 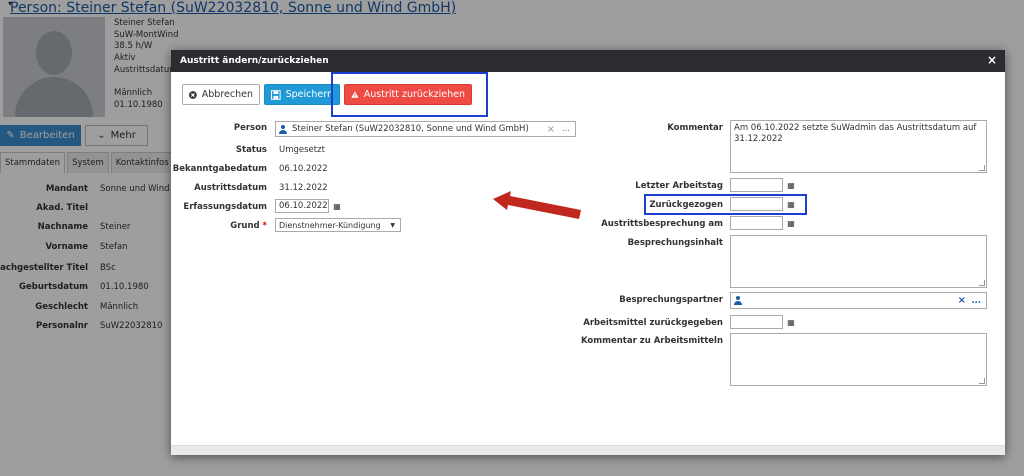 What do you see at coordinates (588, 450) in the screenshot?
I see `dialog-footer` at bounding box center [588, 450].